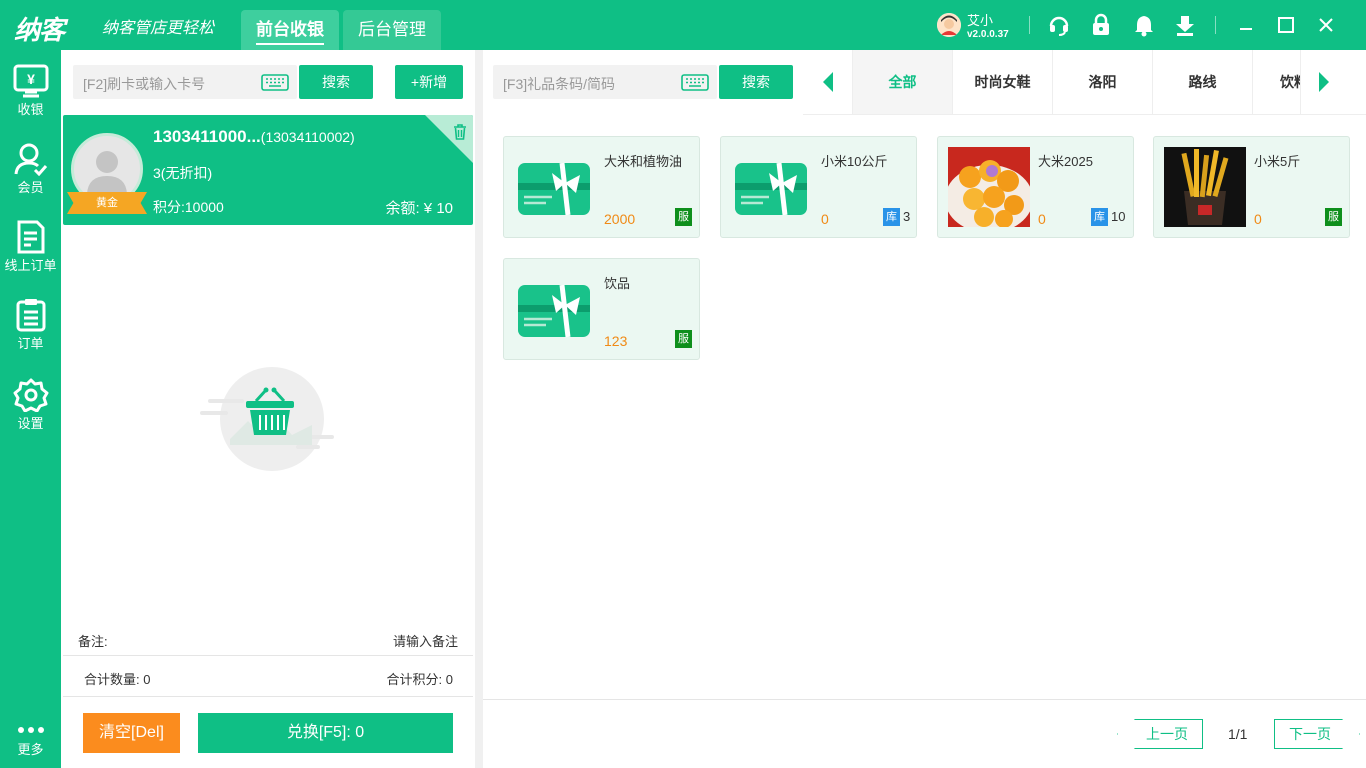 The image size is (1366, 768). What do you see at coordinates (1065, 161) in the screenshot?
I see `product-name: 大米2025` at bounding box center [1065, 161].